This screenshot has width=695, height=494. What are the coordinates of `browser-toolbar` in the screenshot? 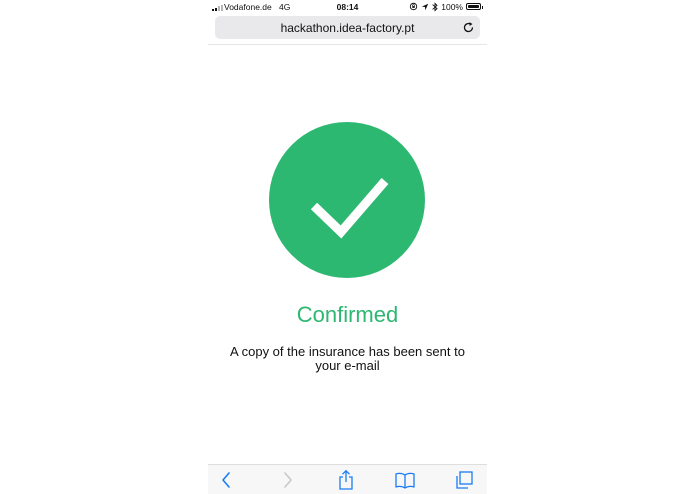 It's located at (347, 479).